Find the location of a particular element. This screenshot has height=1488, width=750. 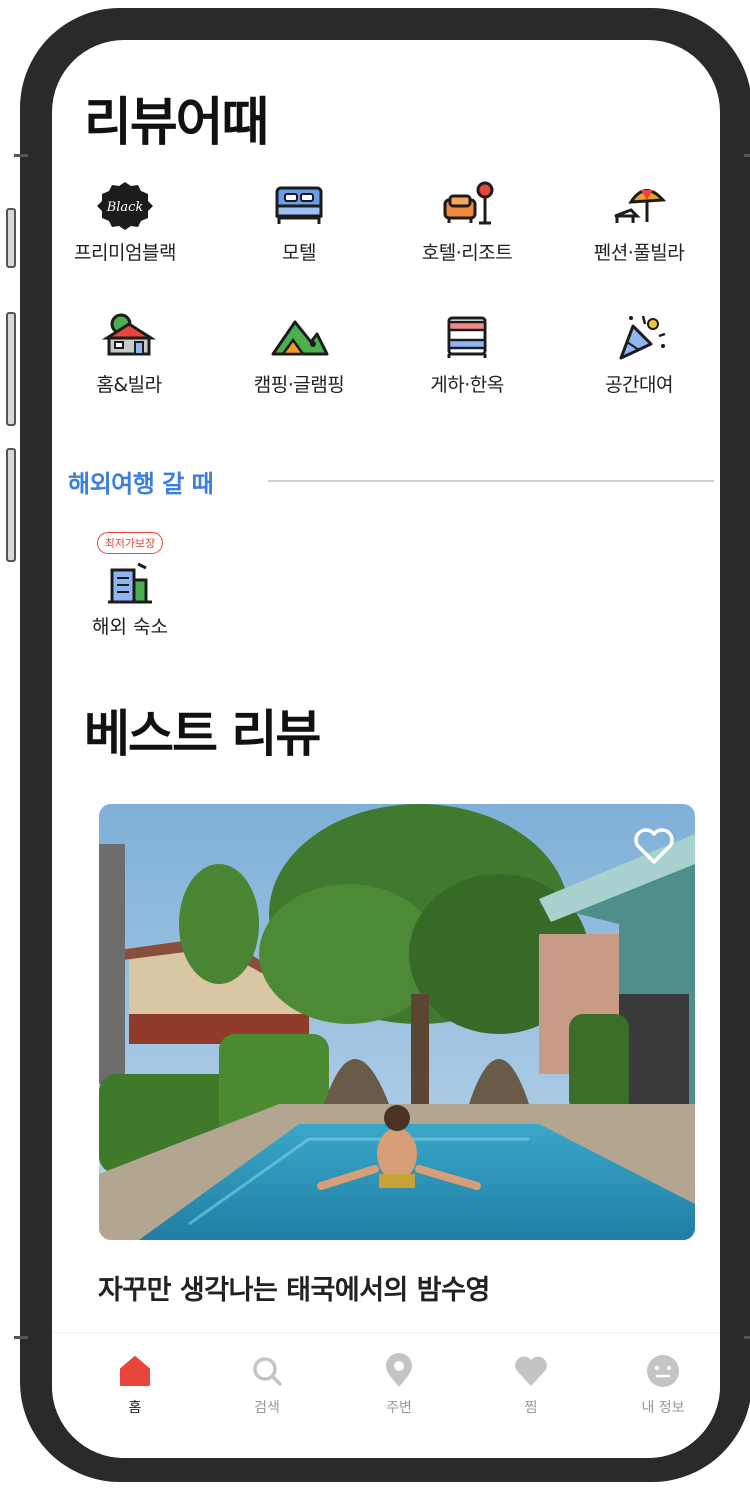

category-guesthouse-hanok: 게하·한옥 is located at coordinates (467, 354).